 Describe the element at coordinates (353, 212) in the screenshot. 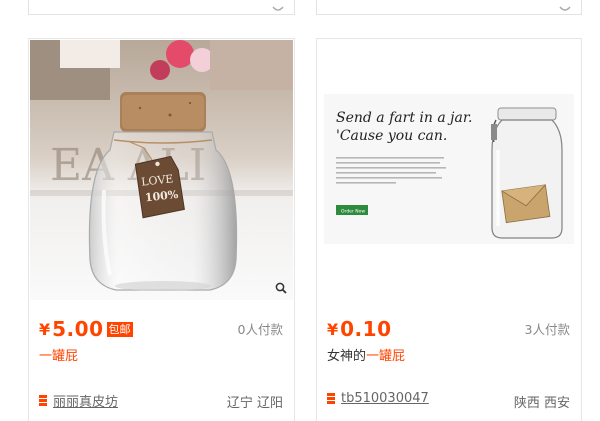

I see `svg-text: Order Now` at that location.